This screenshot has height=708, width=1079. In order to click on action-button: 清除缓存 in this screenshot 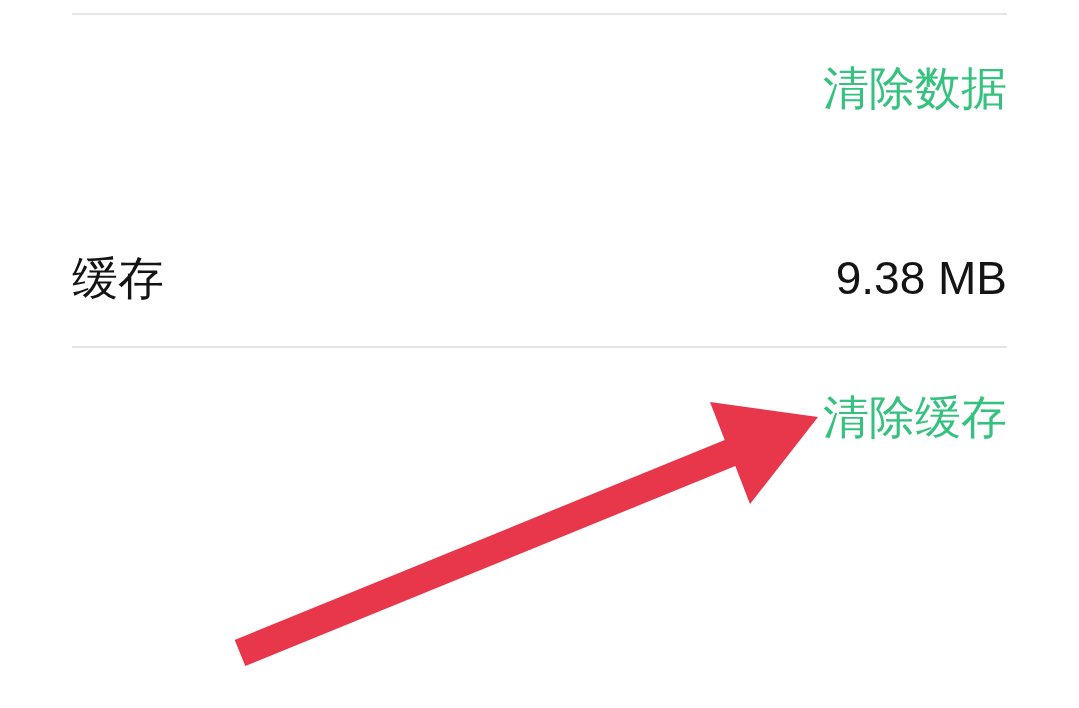, I will do `click(915, 417)`.